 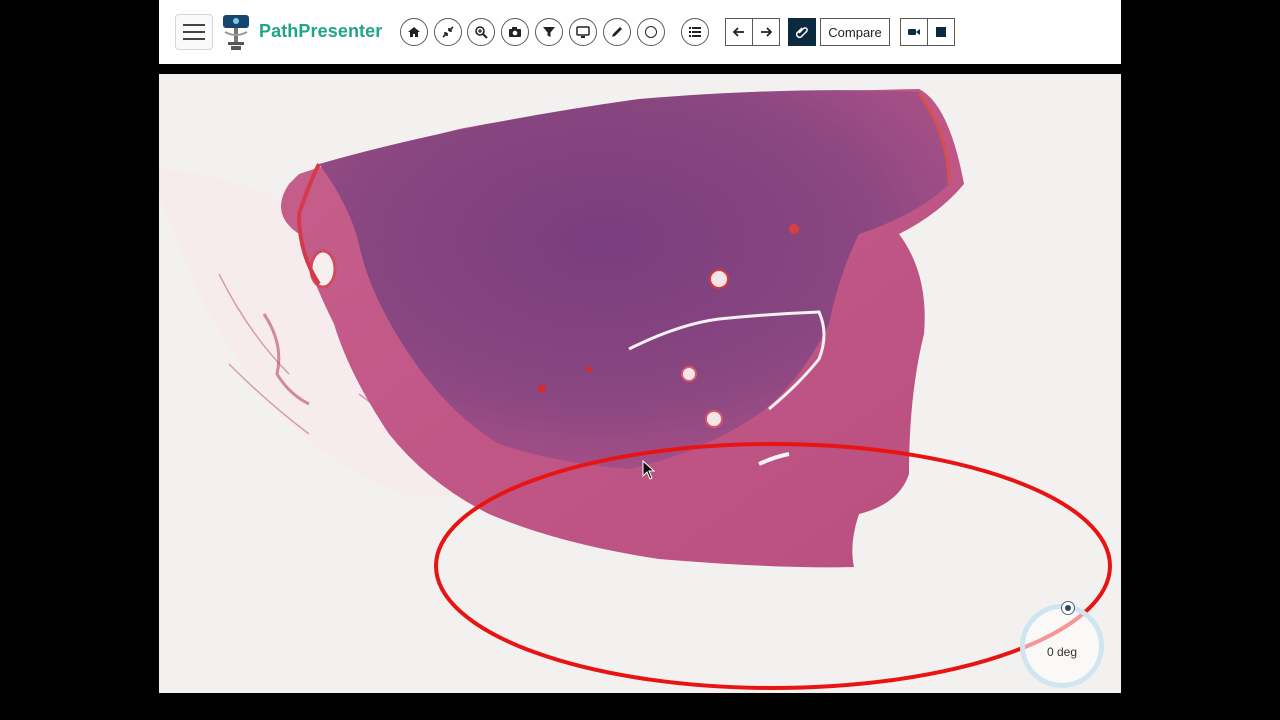 What do you see at coordinates (649, 470) in the screenshot?
I see `mouse-cursor-icon` at bounding box center [649, 470].